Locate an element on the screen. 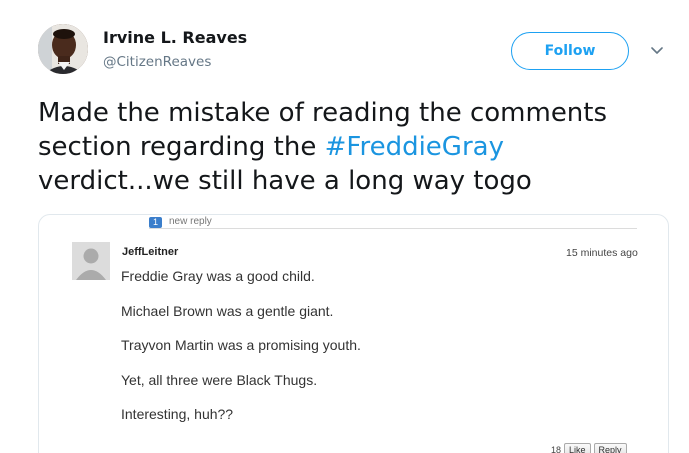 The width and height of the screenshot is (689, 453). text-segment: Made the mistake of reading the comments is located at coordinates (323, 113).